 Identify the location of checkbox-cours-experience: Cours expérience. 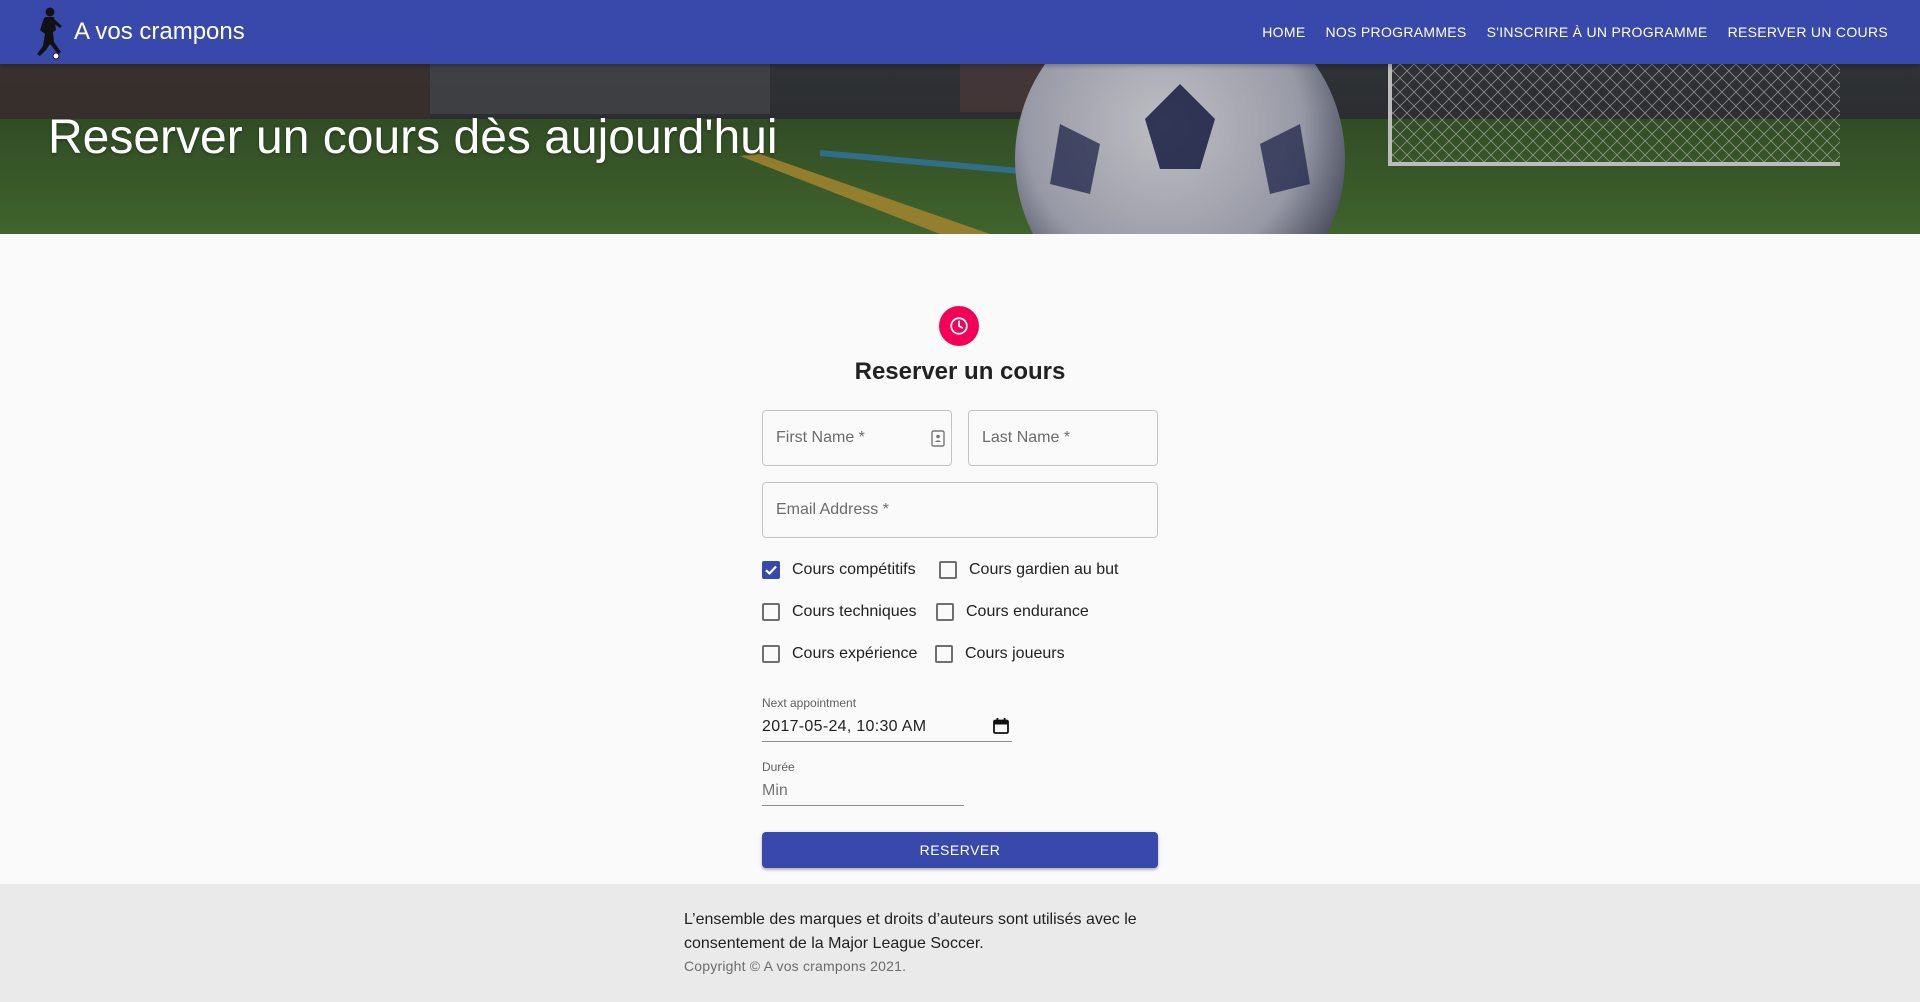
(839, 654).